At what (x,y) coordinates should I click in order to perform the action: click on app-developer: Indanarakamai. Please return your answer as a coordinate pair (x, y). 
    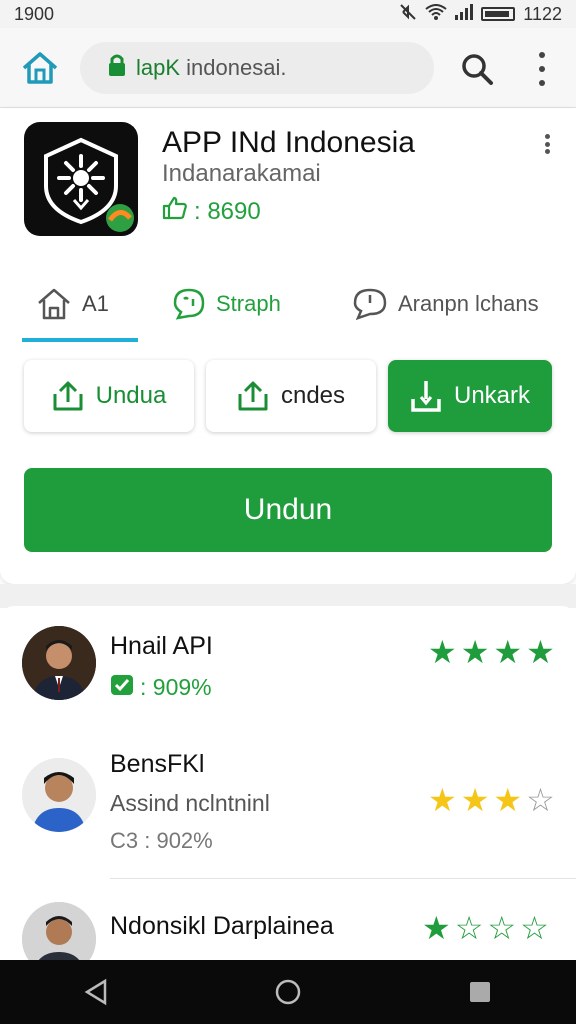
    Looking at the image, I should click on (241, 173).